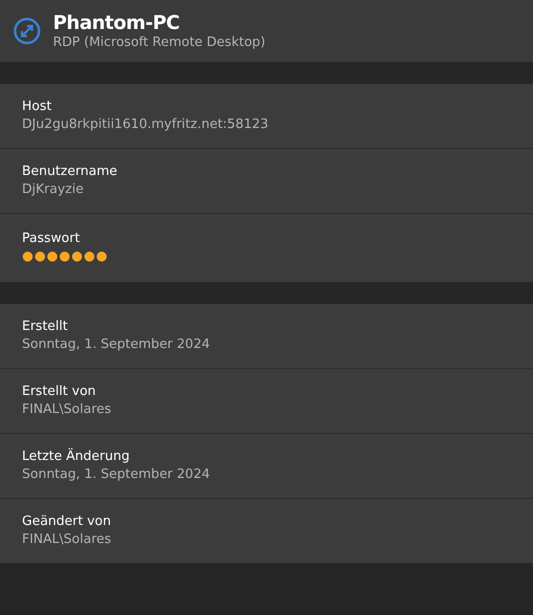  What do you see at coordinates (159, 43) in the screenshot?
I see `connection-type: RDP (Microsoft Remote Desktop)` at bounding box center [159, 43].